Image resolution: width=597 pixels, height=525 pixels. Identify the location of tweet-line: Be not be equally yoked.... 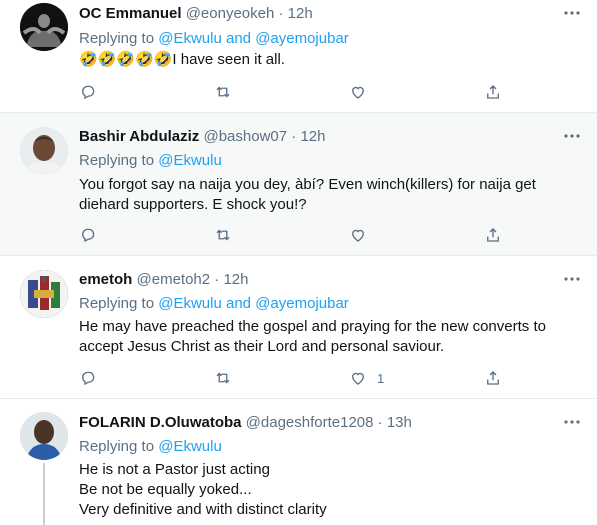
(165, 489).